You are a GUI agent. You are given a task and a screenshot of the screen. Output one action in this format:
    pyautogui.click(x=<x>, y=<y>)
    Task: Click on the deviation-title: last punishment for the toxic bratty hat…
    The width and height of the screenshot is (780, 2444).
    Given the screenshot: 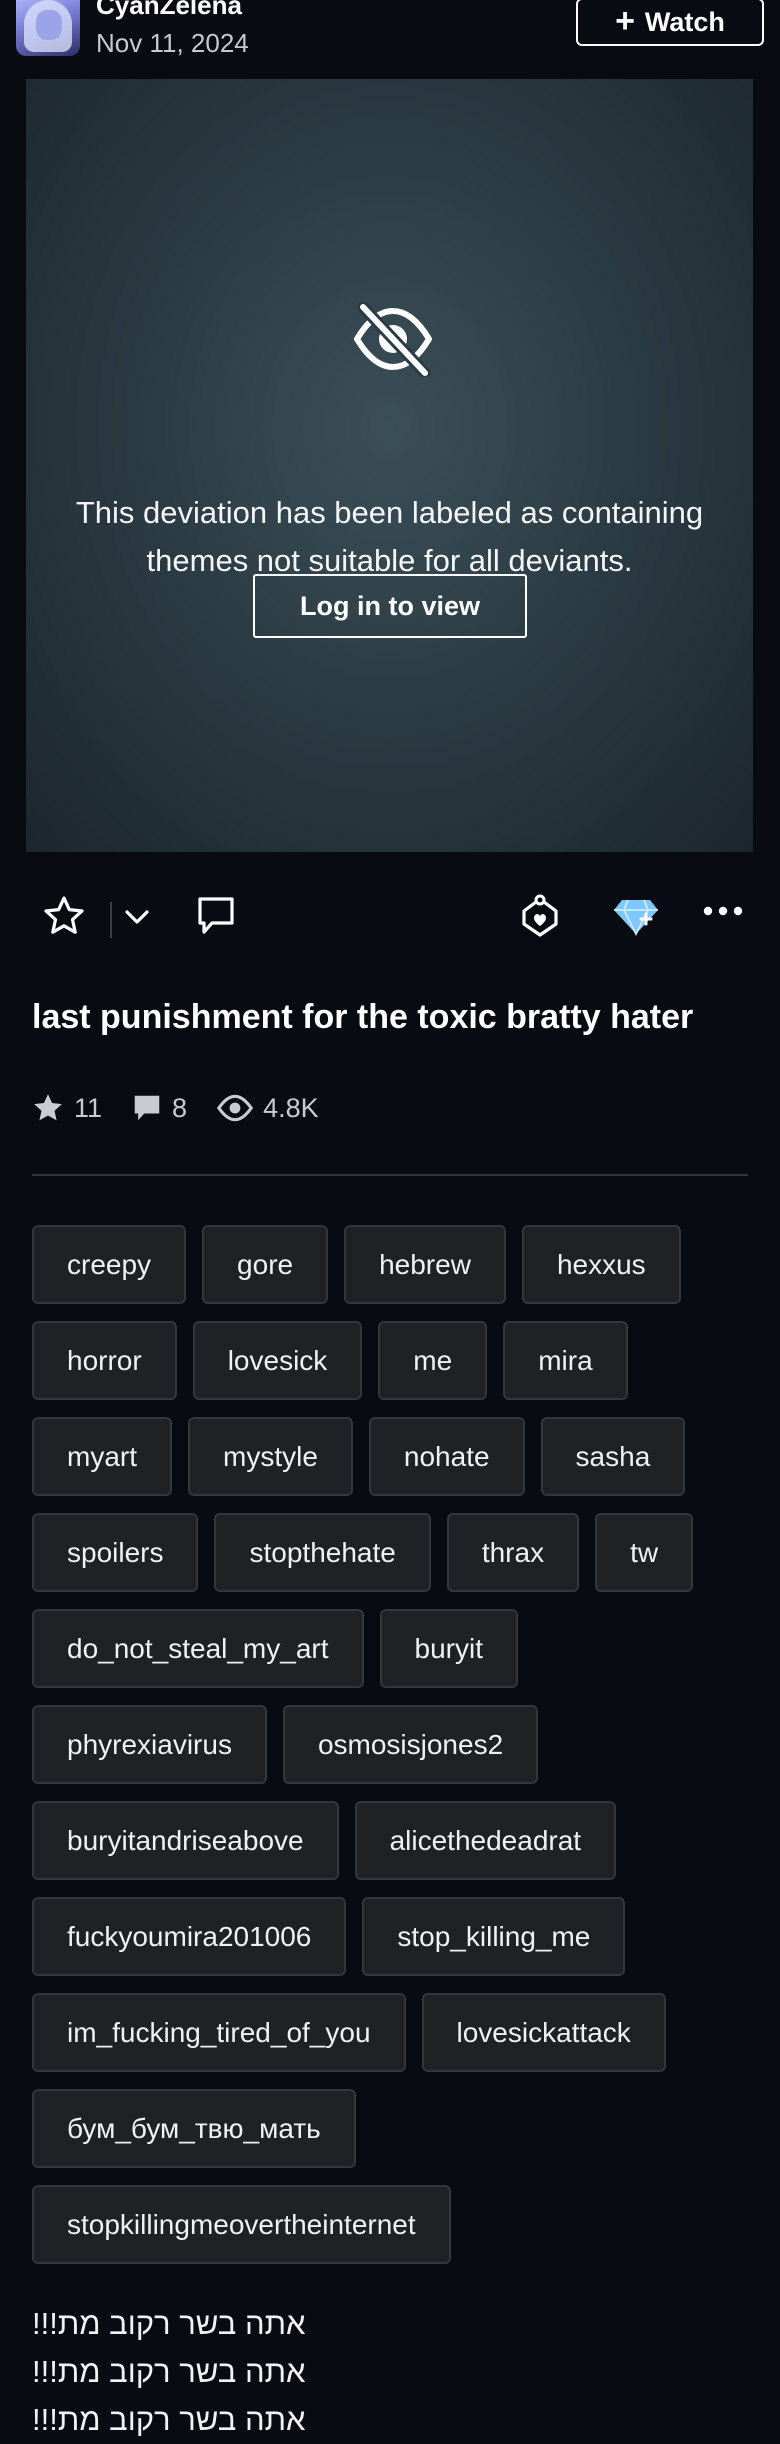 What is the action you would take?
    pyautogui.click(x=363, y=1017)
    